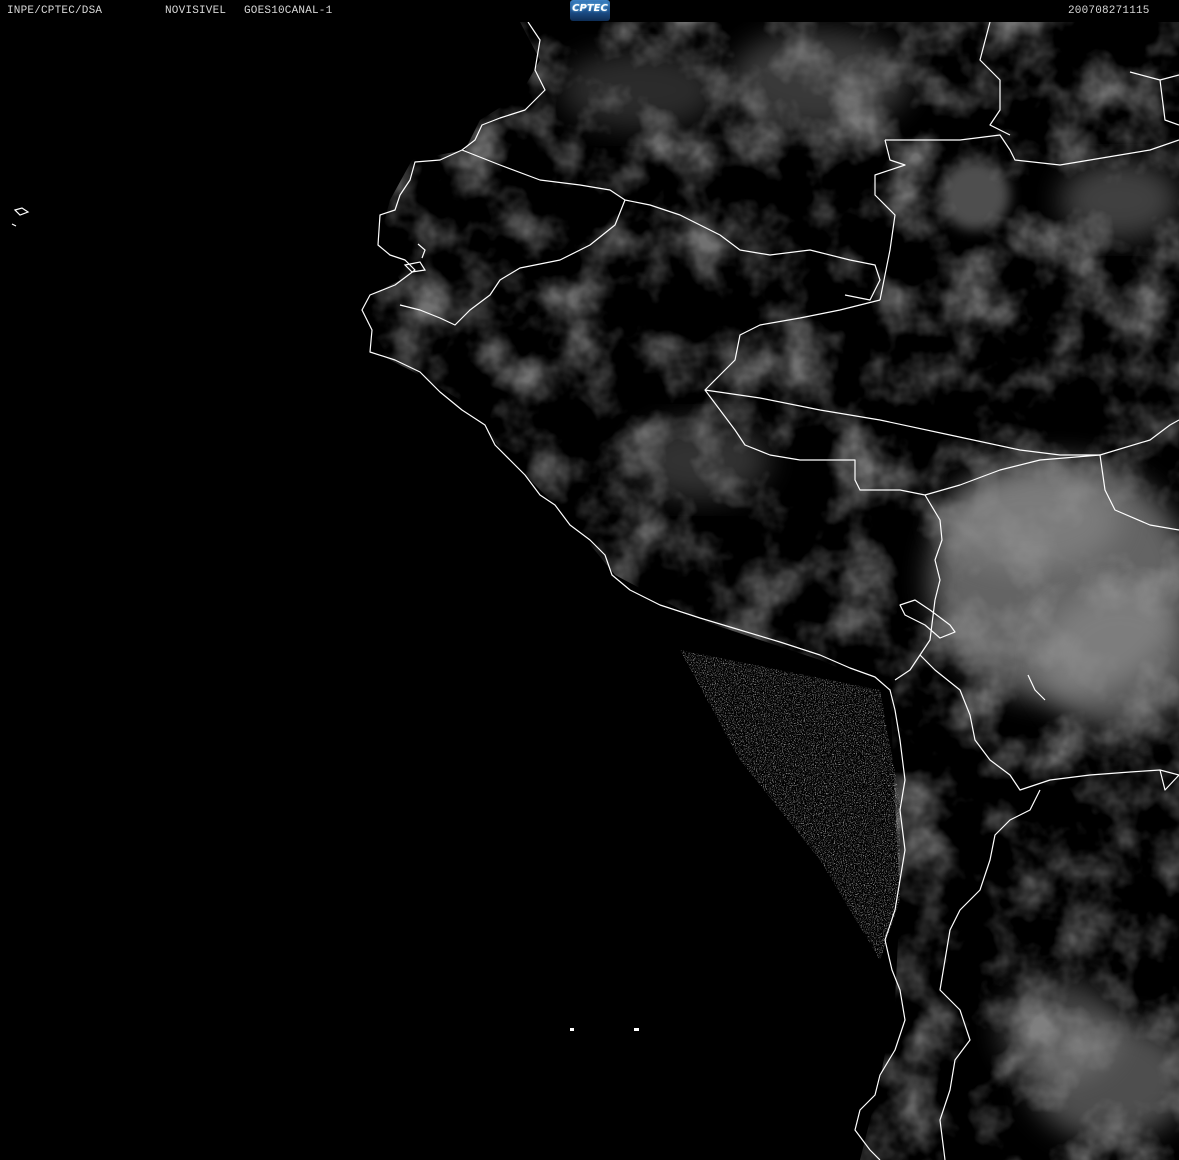  What do you see at coordinates (604, 1029) in the screenshot?
I see `pacific-islands` at bounding box center [604, 1029].